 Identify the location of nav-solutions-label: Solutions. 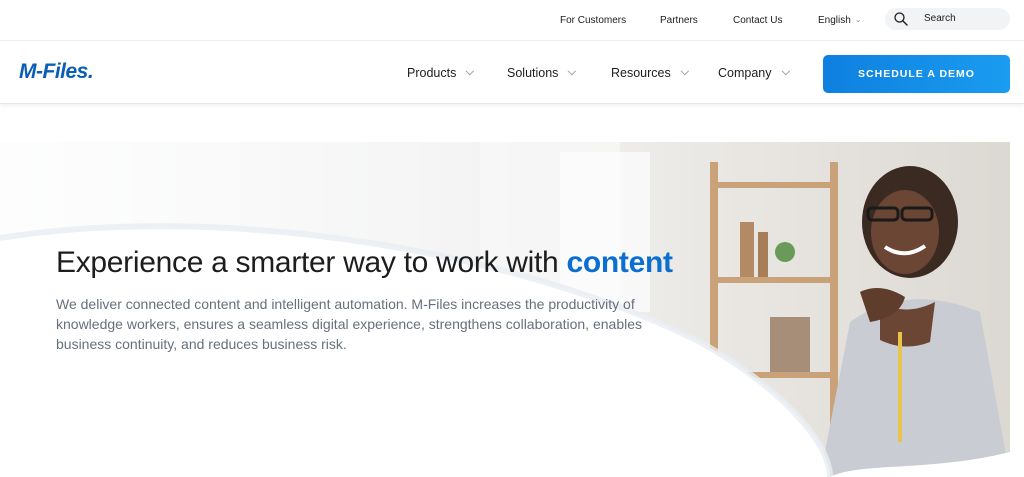
(533, 73).